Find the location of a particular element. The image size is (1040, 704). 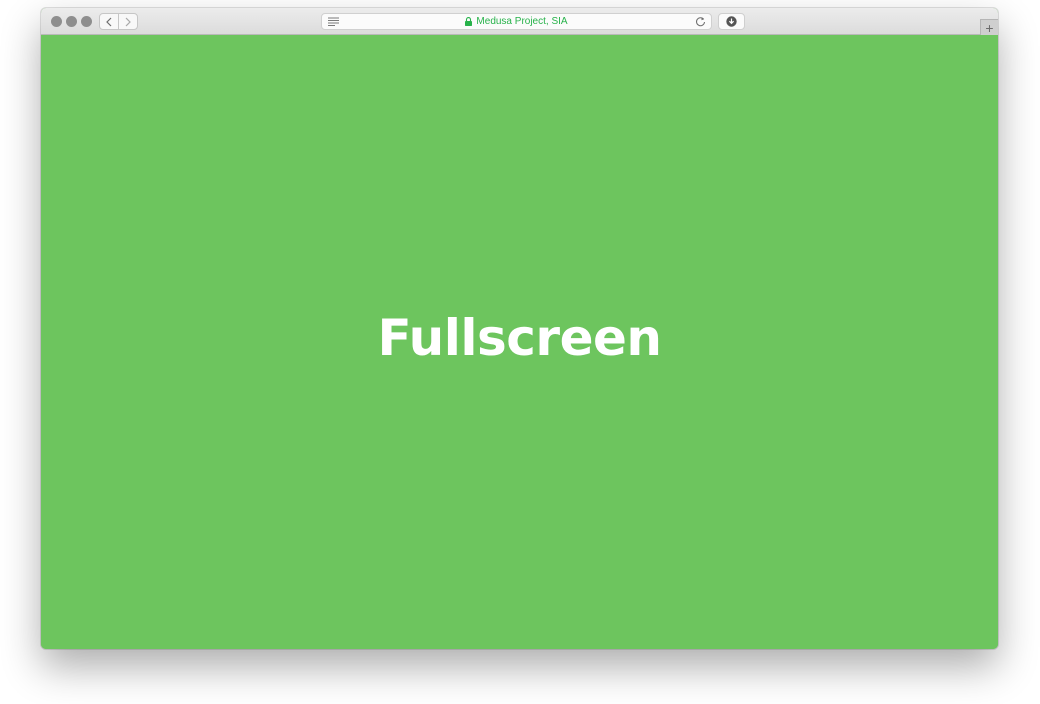

address-bar: Medusa Project, SIA is located at coordinates (516, 21).